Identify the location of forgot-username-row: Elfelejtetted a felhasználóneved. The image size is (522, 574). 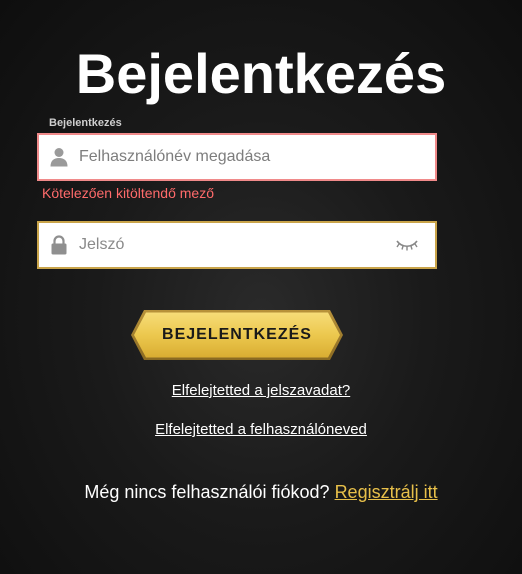
(261, 429).